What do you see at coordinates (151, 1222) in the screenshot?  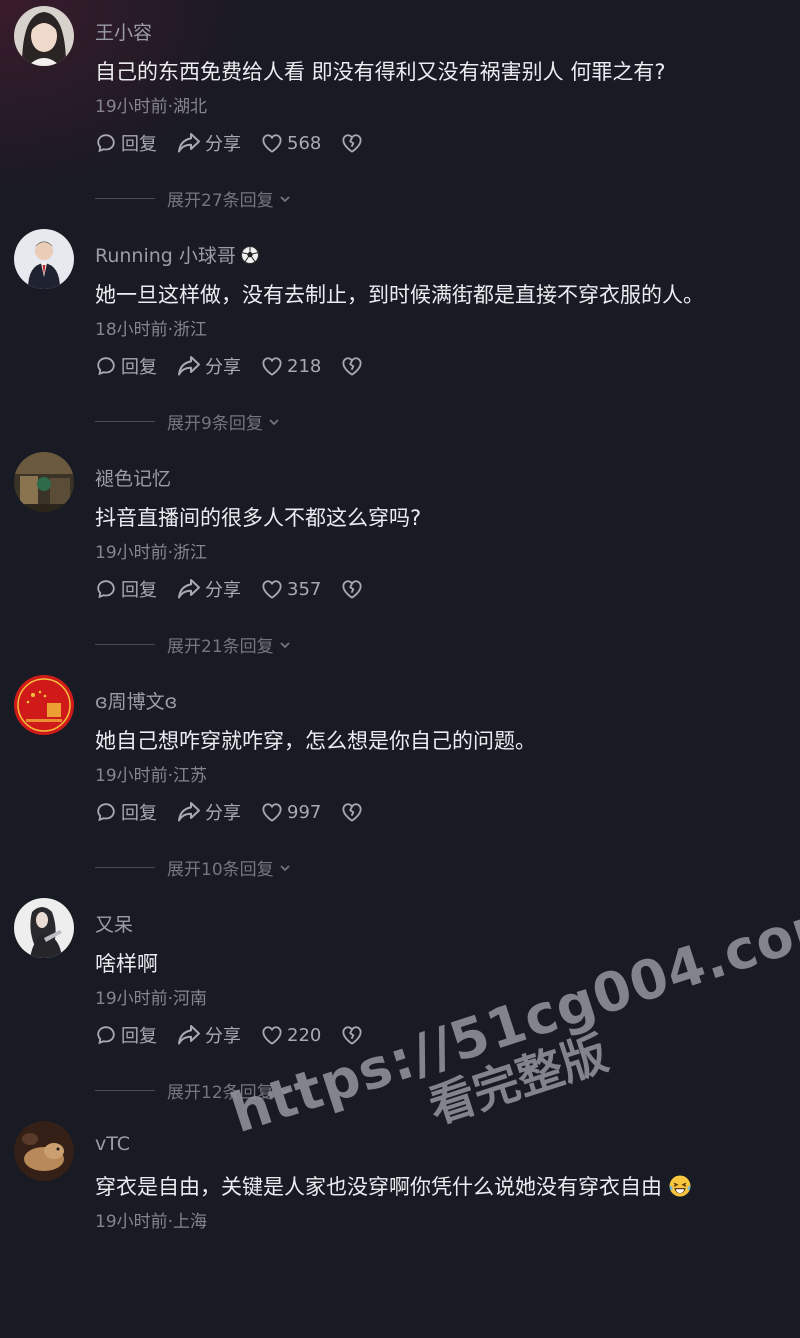 I see `comment-meta: 19小时前·上海` at bounding box center [151, 1222].